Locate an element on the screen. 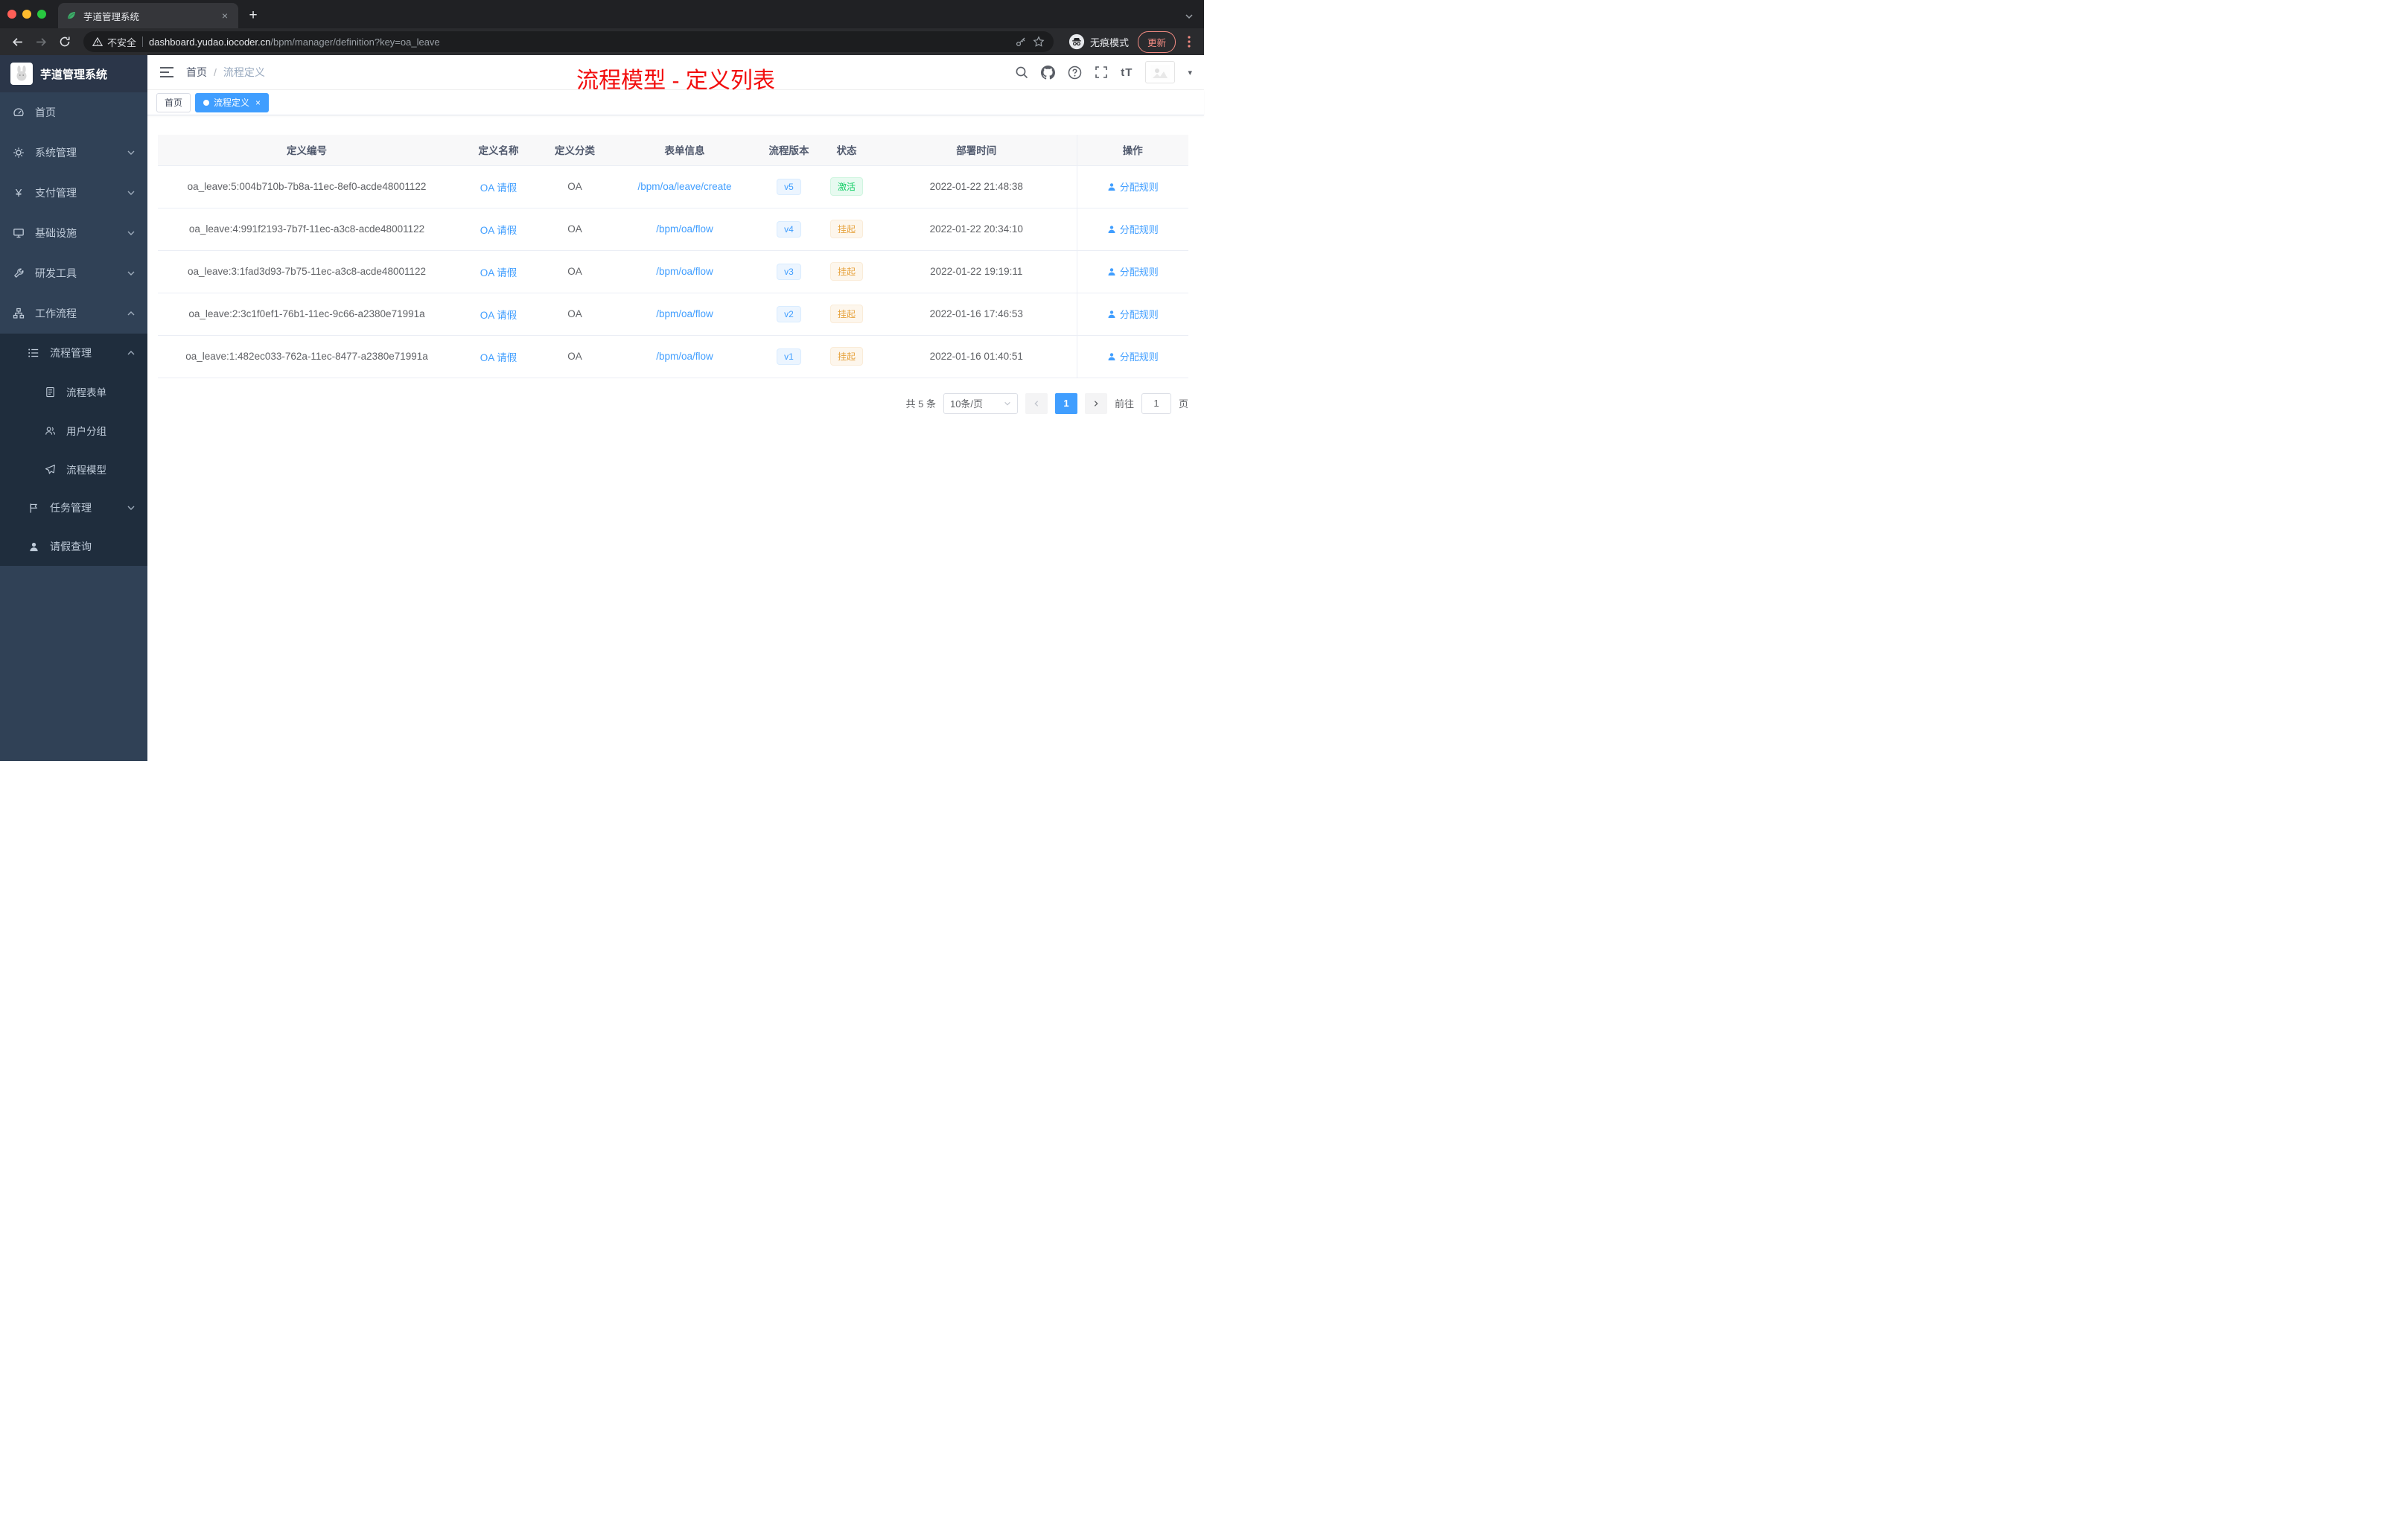 The width and height of the screenshot is (2408, 1522). navbar-tools: tT ▾ is located at coordinates (1103, 72).